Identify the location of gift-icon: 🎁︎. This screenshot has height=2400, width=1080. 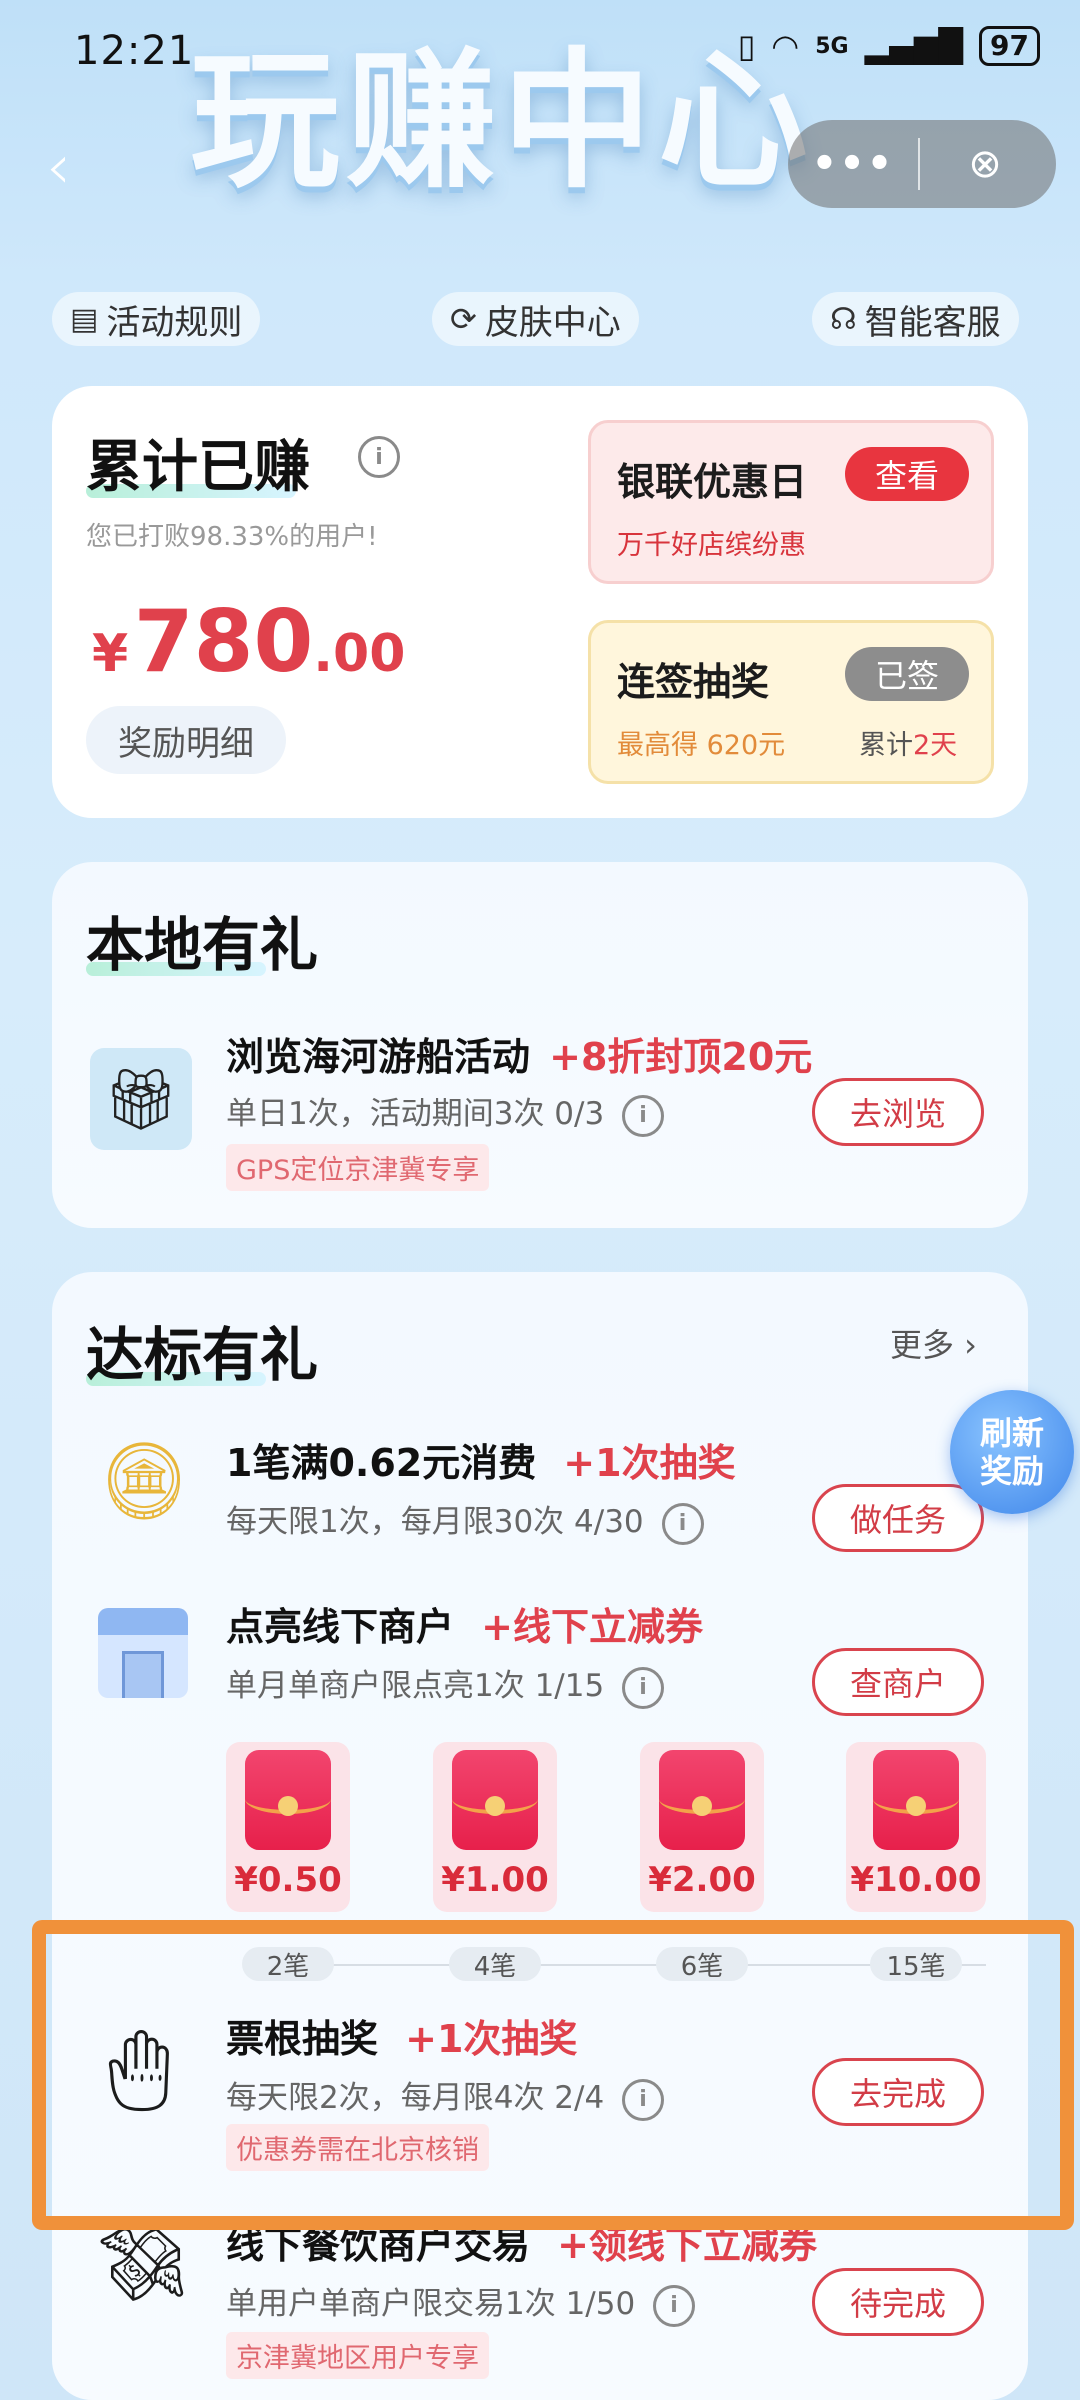
(141, 1099).